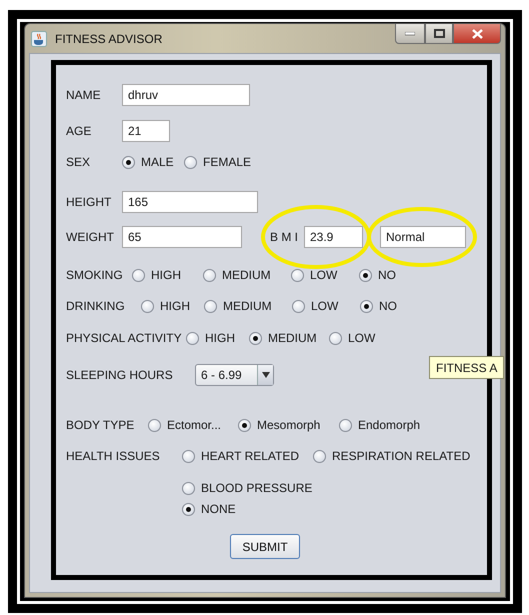  I want to click on minimize-button, so click(410, 34).